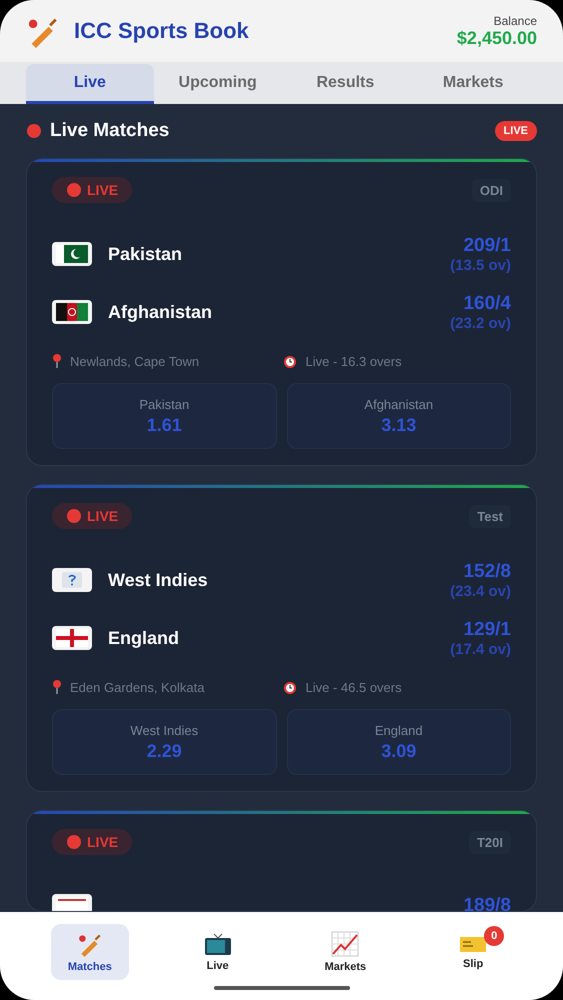 The height and width of the screenshot is (1000, 563). What do you see at coordinates (218, 944) in the screenshot?
I see `tv-icon` at bounding box center [218, 944].